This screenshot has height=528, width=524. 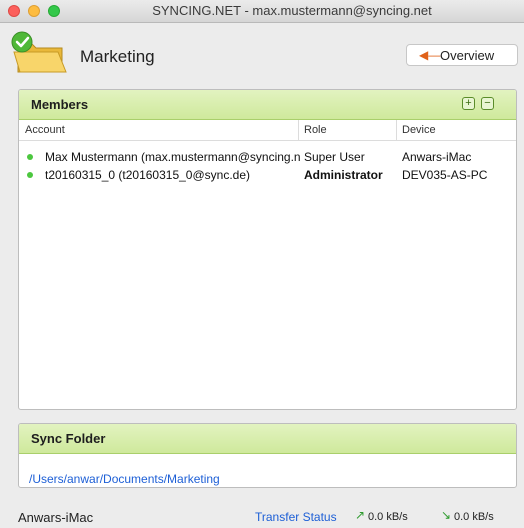 What do you see at coordinates (445, 175) in the screenshot?
I see `member-device: DEV035-AS-PC` at bounding box center [445, 175].